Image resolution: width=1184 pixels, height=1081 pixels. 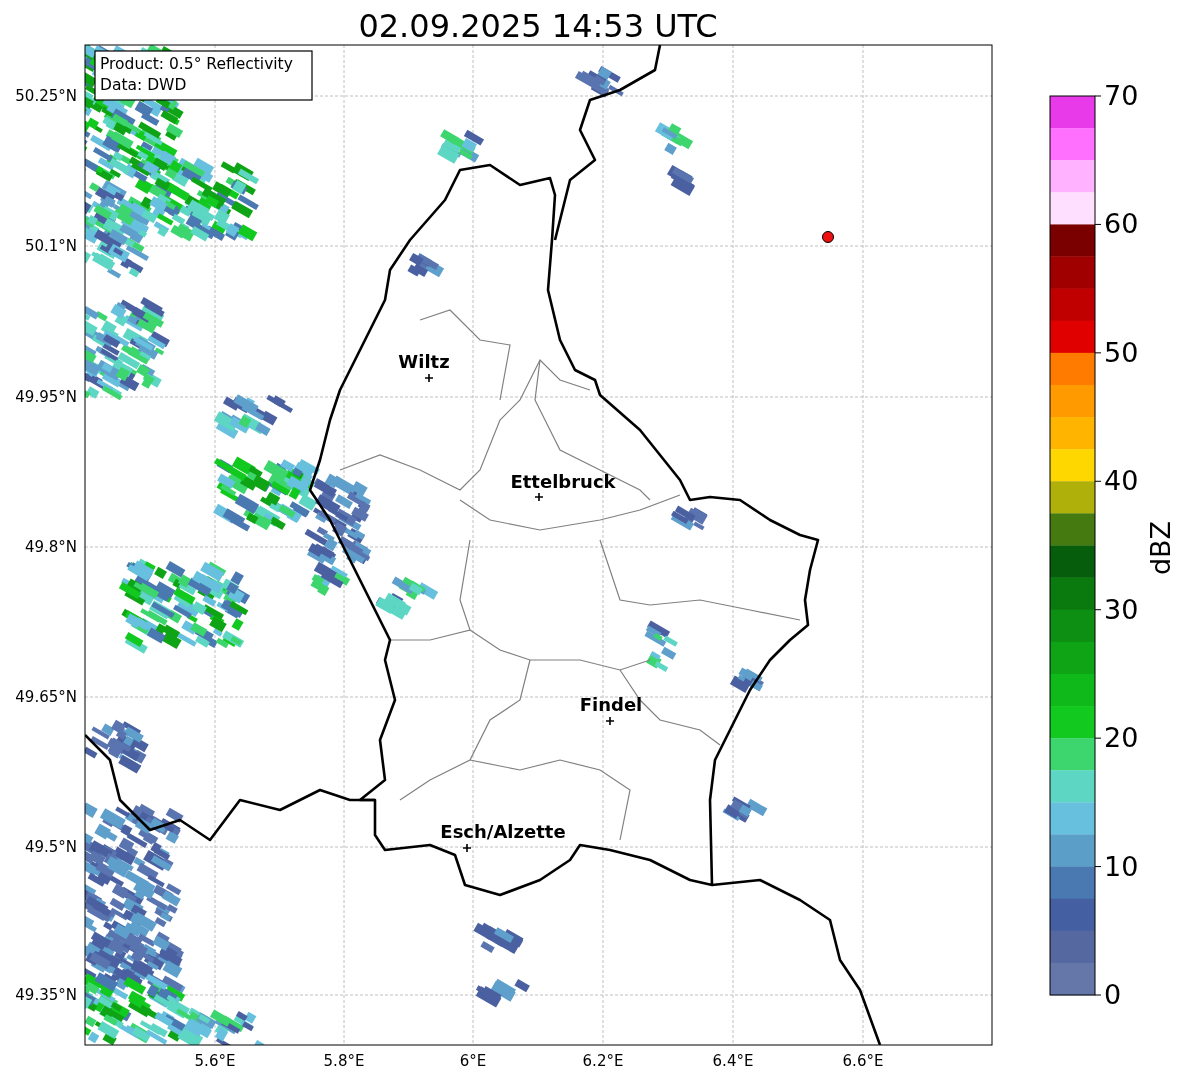 What do you see at coordinates (473, 1061) in the screenshot?
I see `x-tick-label: 6°E` at bounding box center [473, 1061].